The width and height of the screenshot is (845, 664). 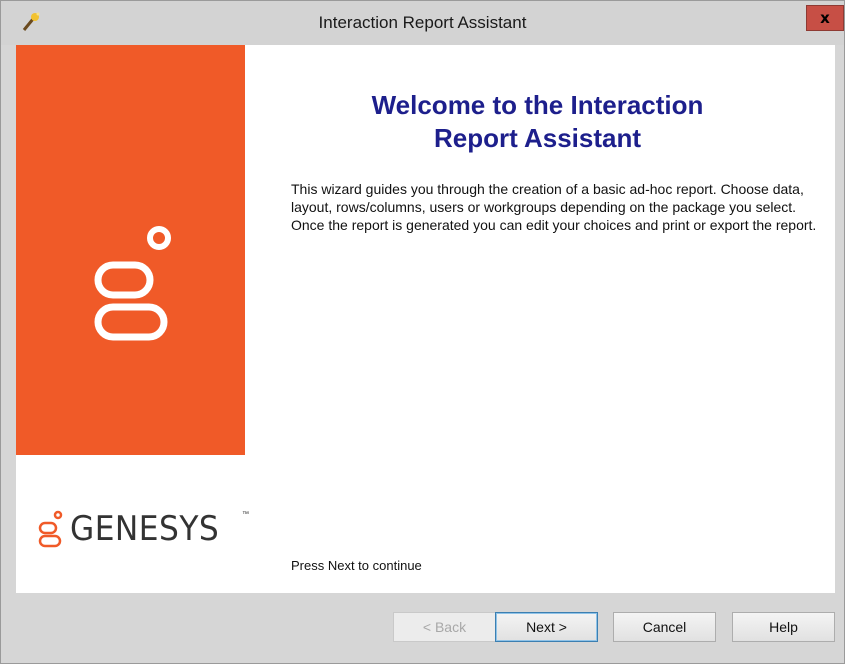 What do you see at coordinates (825, 18) in the screenshot?
I see `close-button: x` at bounding box center [825, 18].